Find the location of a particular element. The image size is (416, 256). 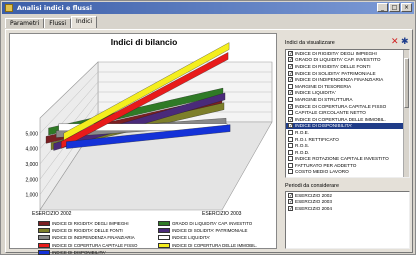

legend-label: INDICE DI SOLIDITA' PATRIMONIALE is located at coordinates (210, 231).